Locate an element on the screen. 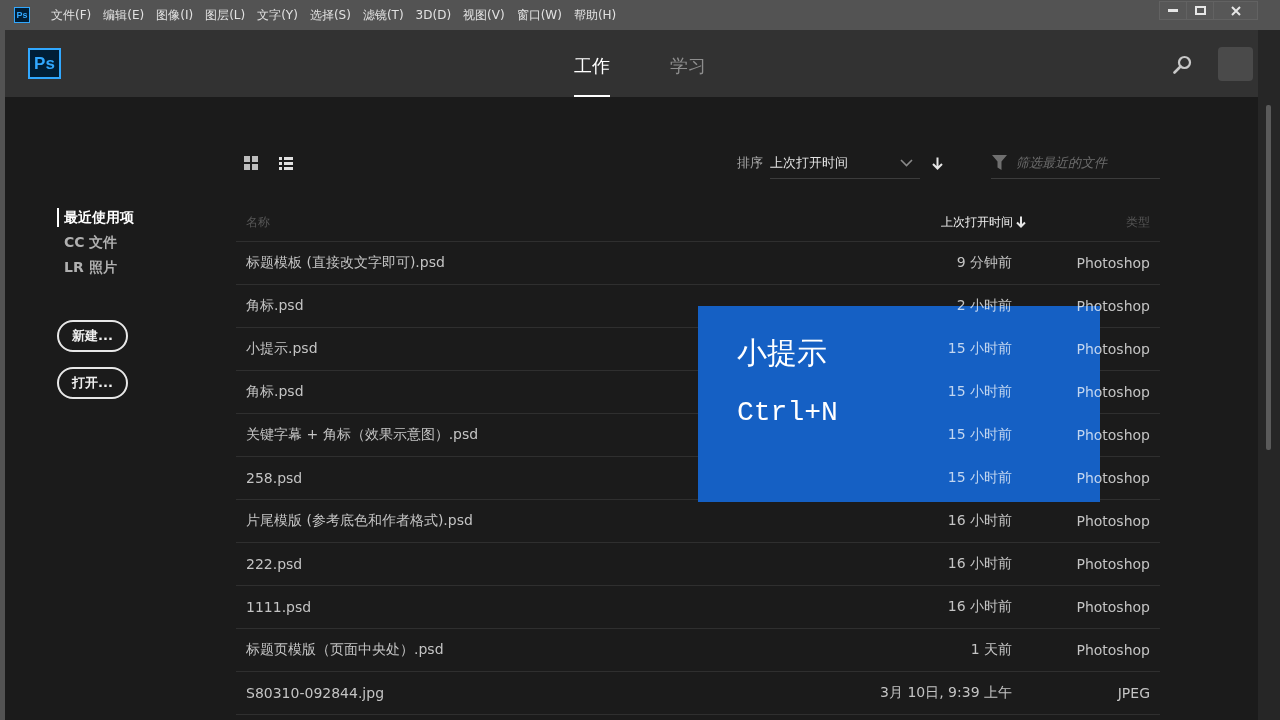 The width and height of the screenshot is (1280, 720). file-type: JPEG is located at coordinates (1134, 693).